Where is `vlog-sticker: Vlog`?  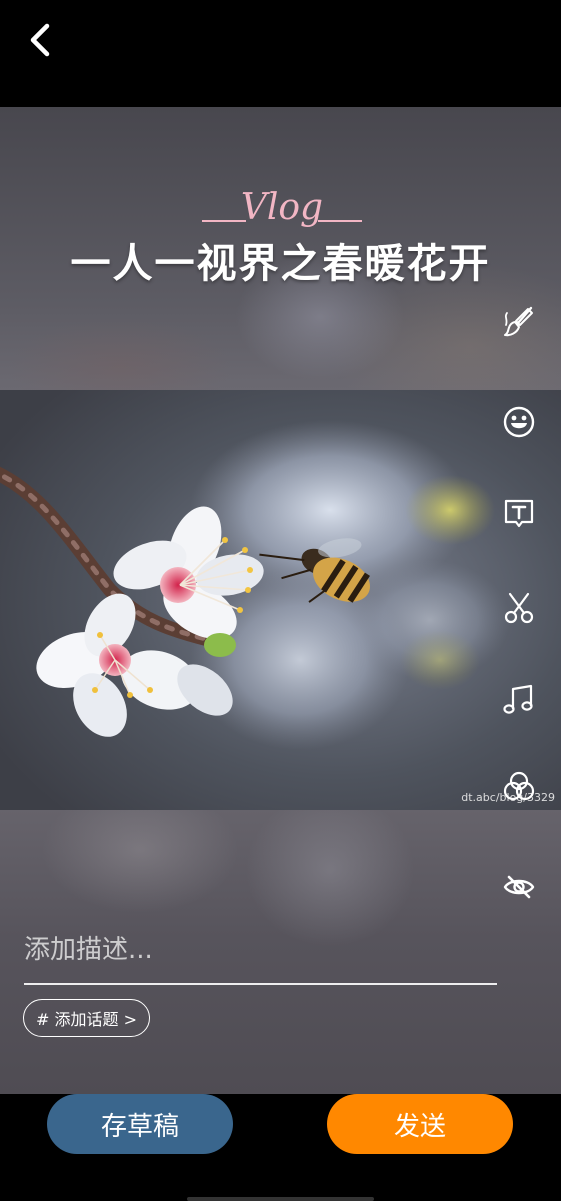 vlog-sticker: Vlog is located at coordinates (282, 209).